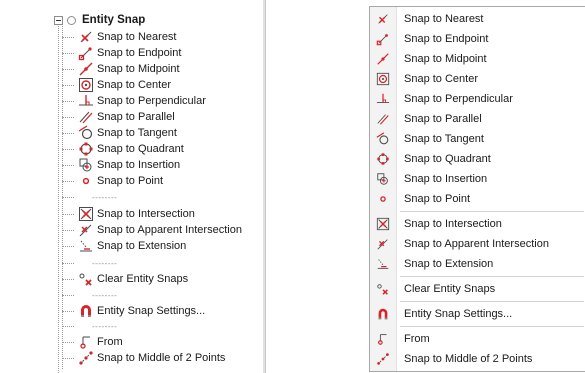 Image resolution: width=585 pixels, height=373 pixels. I want to click on snap-quadrant-icon, so click(383, 159).